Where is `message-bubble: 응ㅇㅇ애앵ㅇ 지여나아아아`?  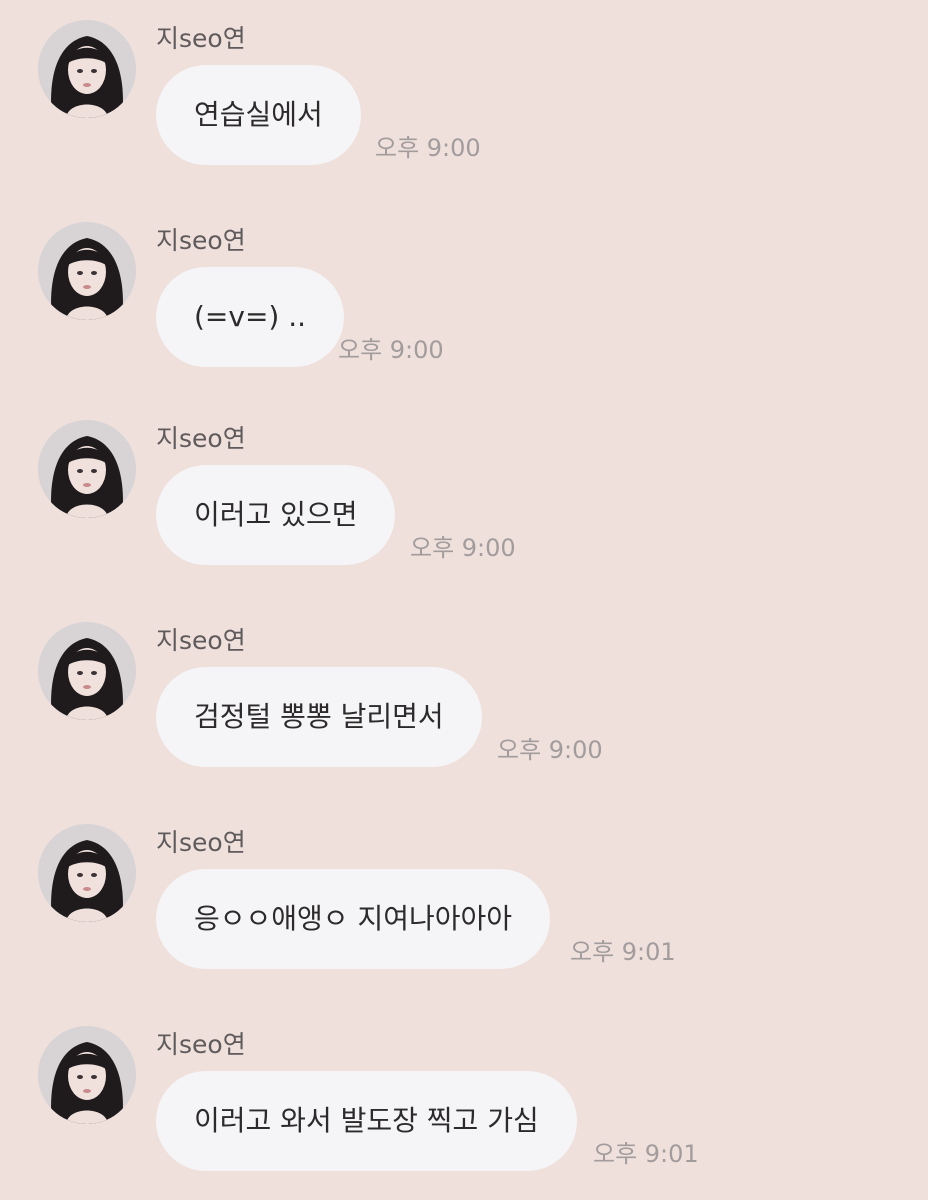 message-bubble: 응ㅇㅇ애앵ㅇ 지여나아아아 is located at coordinates (353, 919).